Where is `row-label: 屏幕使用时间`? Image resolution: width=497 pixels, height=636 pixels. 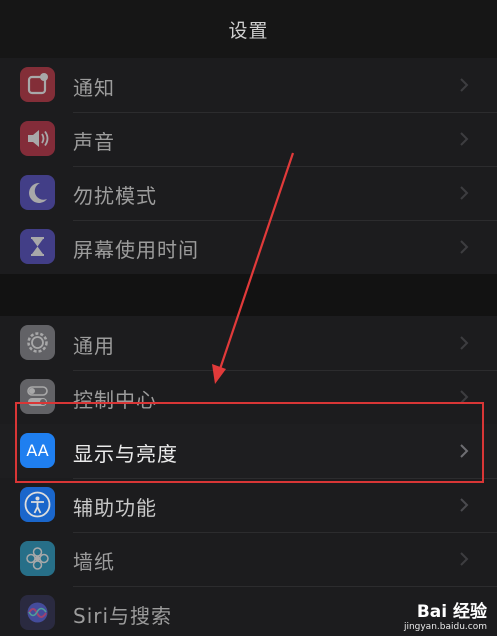
row-label: 屏幕使用时间 is located at coordinates (136, 250).